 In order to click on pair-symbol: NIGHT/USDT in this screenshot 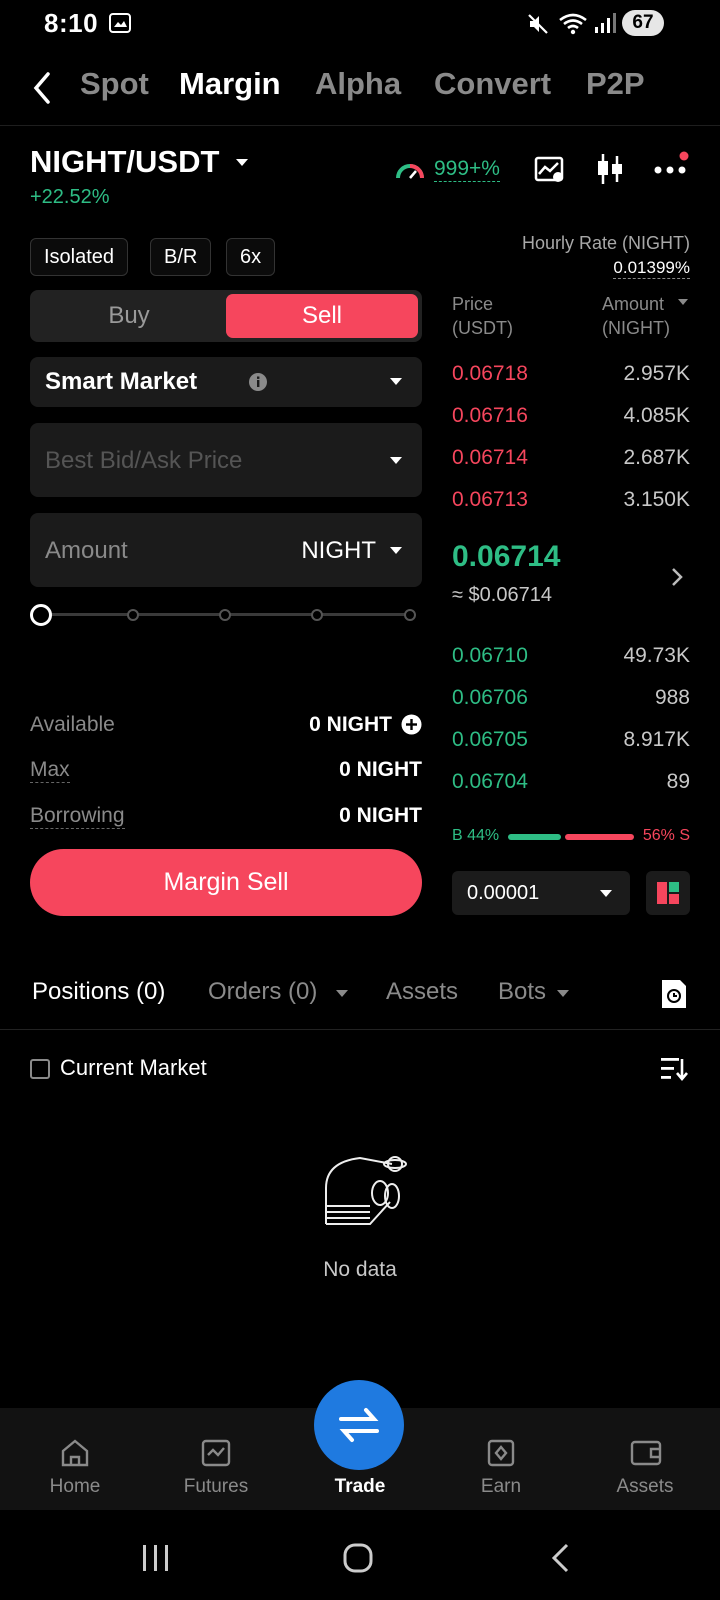, I will do `click(125, 161)`.